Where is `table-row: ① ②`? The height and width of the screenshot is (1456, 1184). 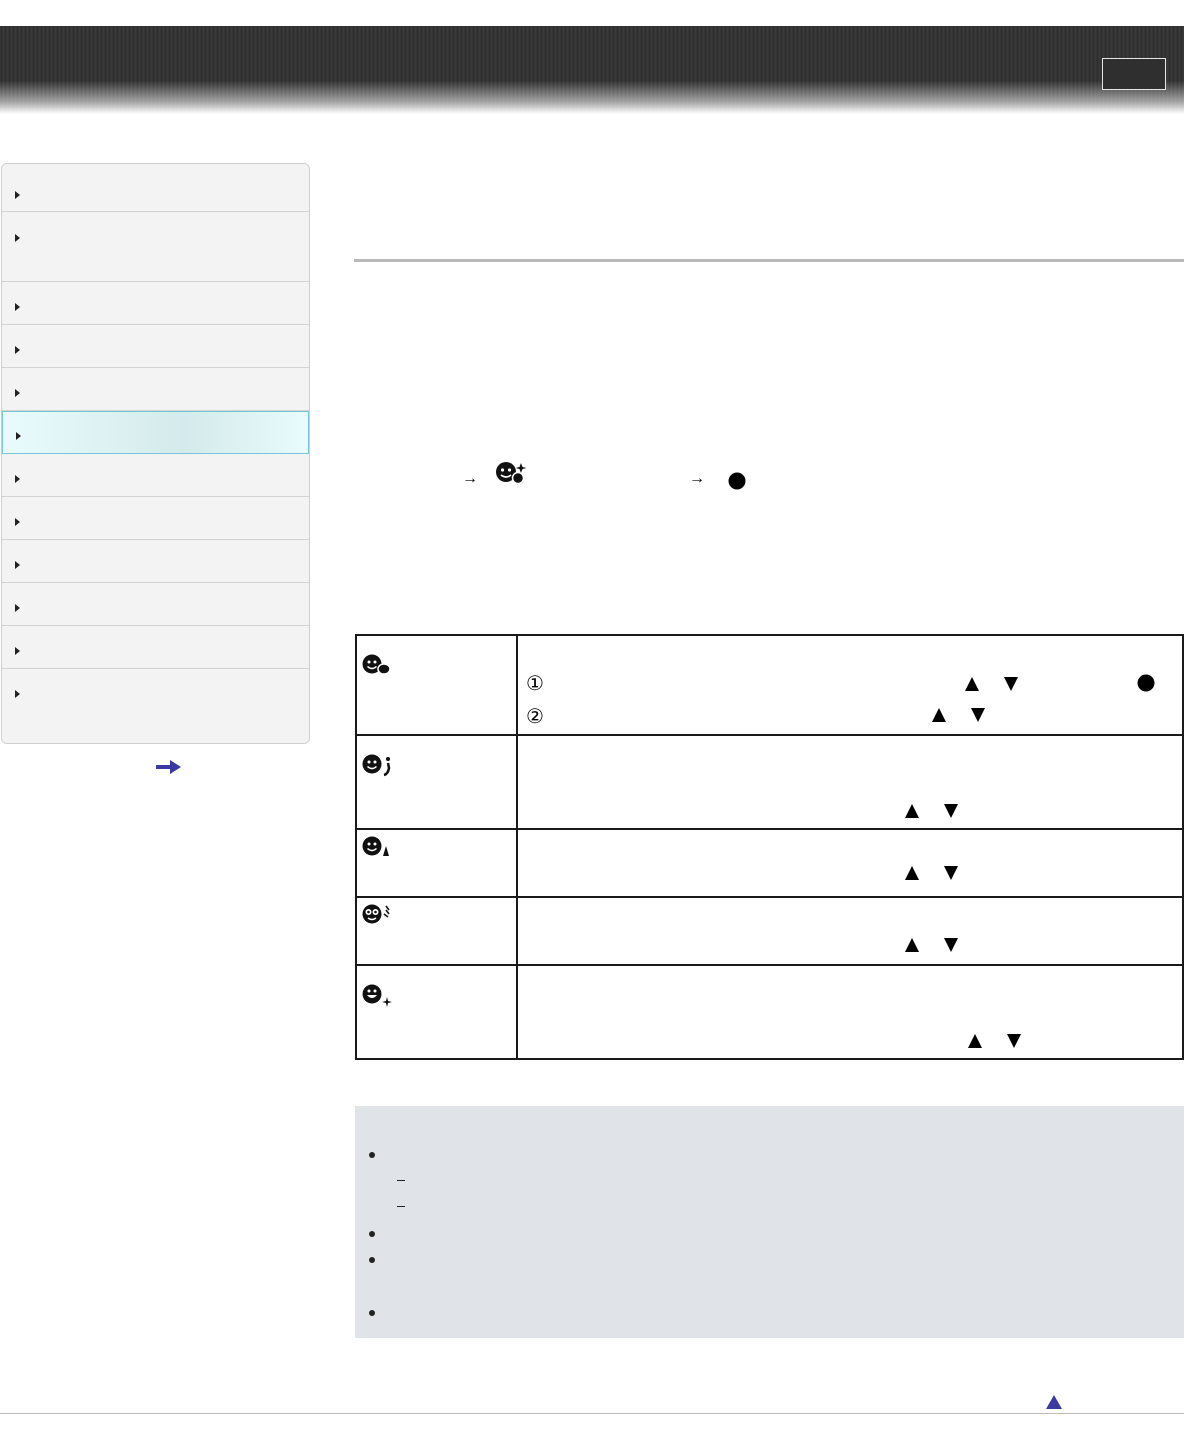 table-row: ① ② is located at coordinates (769, 685).